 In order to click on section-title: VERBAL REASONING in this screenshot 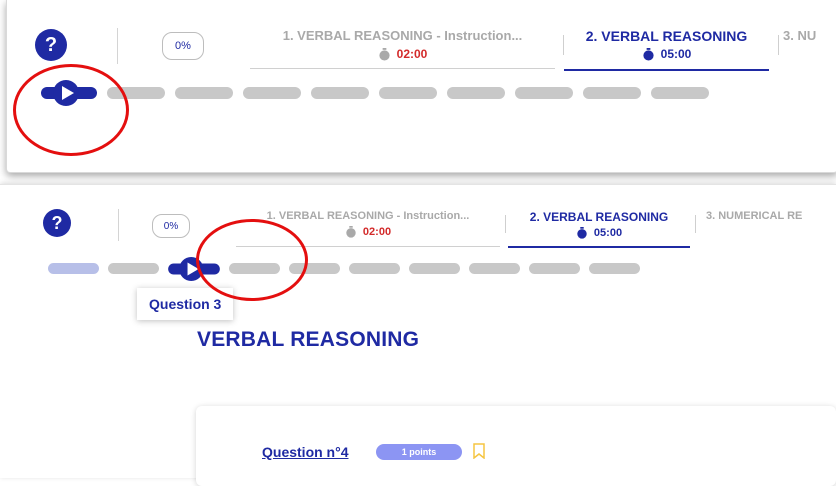, I will do `click(308, 340)`.